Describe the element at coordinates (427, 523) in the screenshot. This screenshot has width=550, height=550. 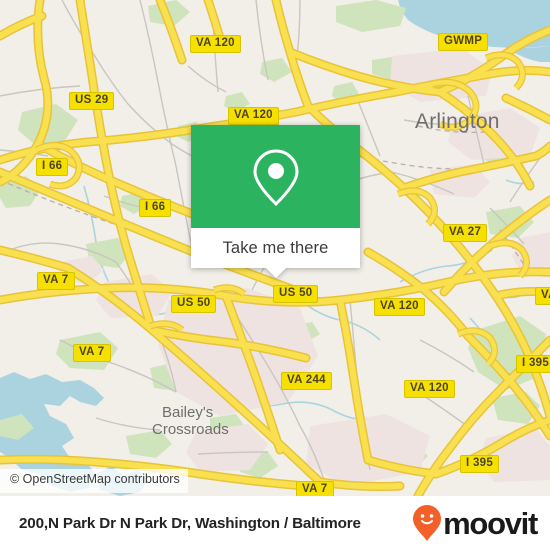
I see `moovit-pin-smiley-icon` at that location.